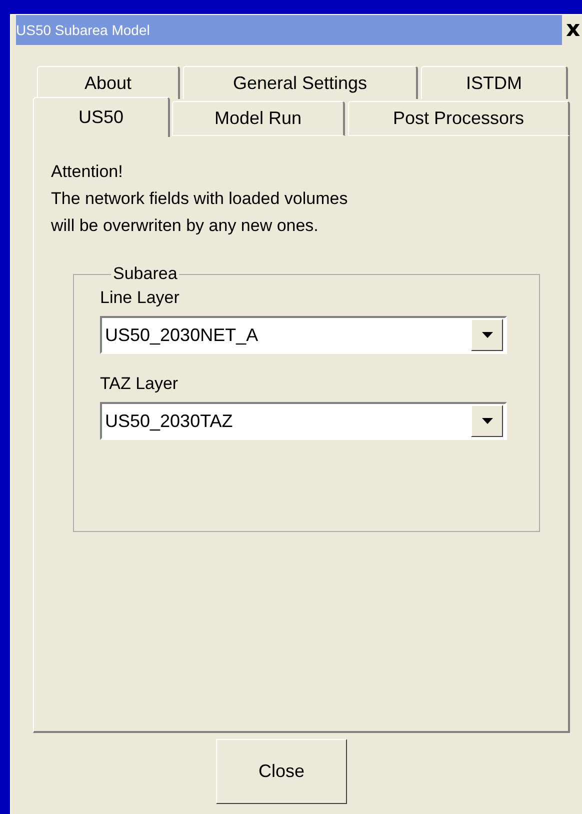 The width and height of the screenshot is (582, 814). I want to click on layer-dropdown: US50_2030TAZ, so click(303, 421).